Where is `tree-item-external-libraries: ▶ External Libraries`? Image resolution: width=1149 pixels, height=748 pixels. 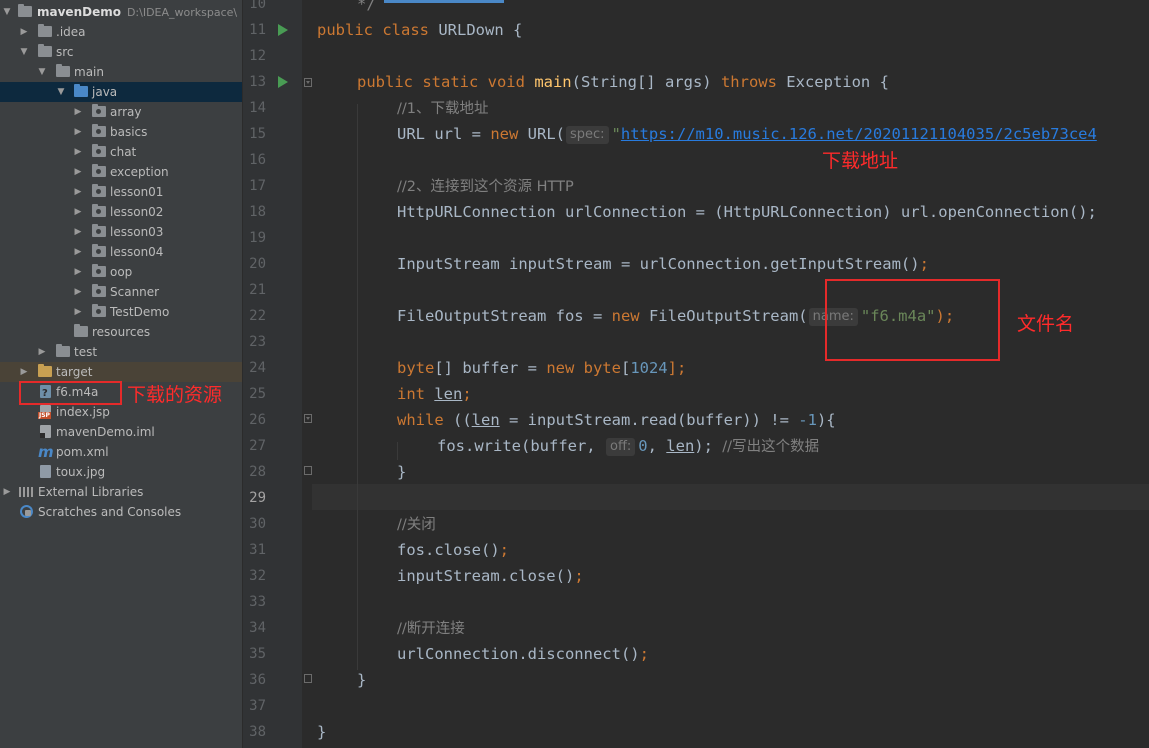
tree-item-external-libraries: ▶ External Libraries is located at coordinates (121, 492).